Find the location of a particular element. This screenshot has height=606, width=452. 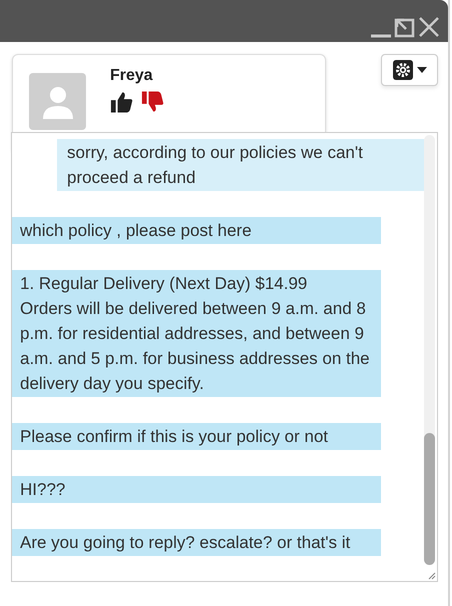

avatar-icon is located at coordinates (57, 101).